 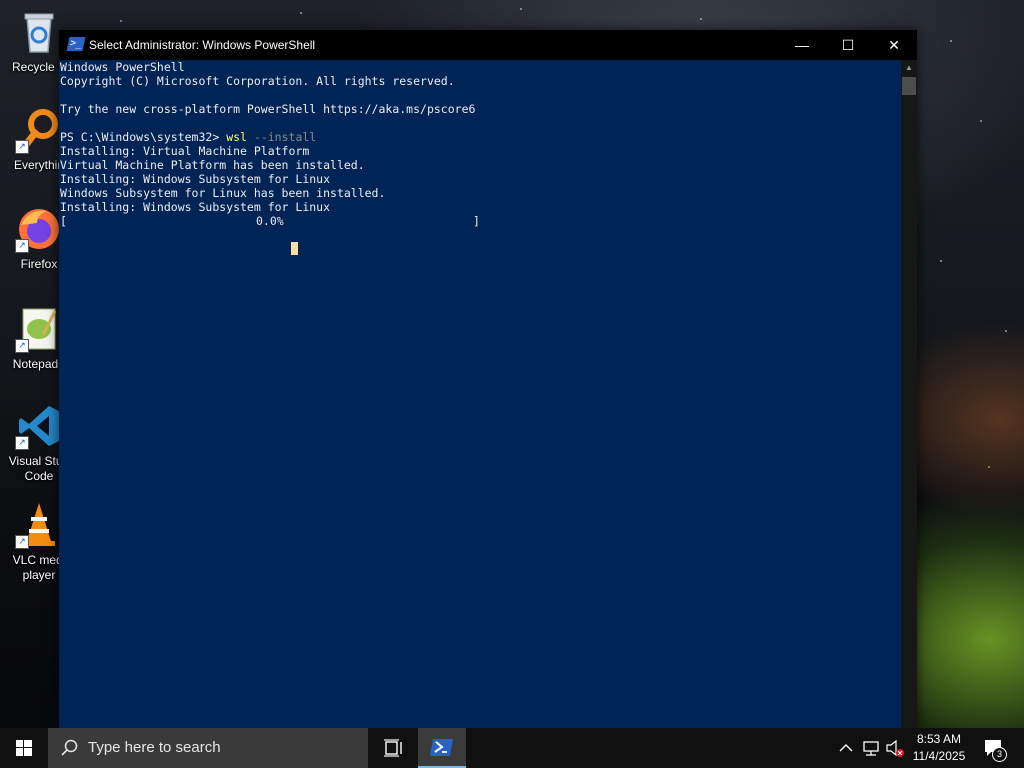 What do you see at coordinates (939, 756) in the screenshot?
I see `clock-date: 11/4/2025` at bounding box center [939, 756].